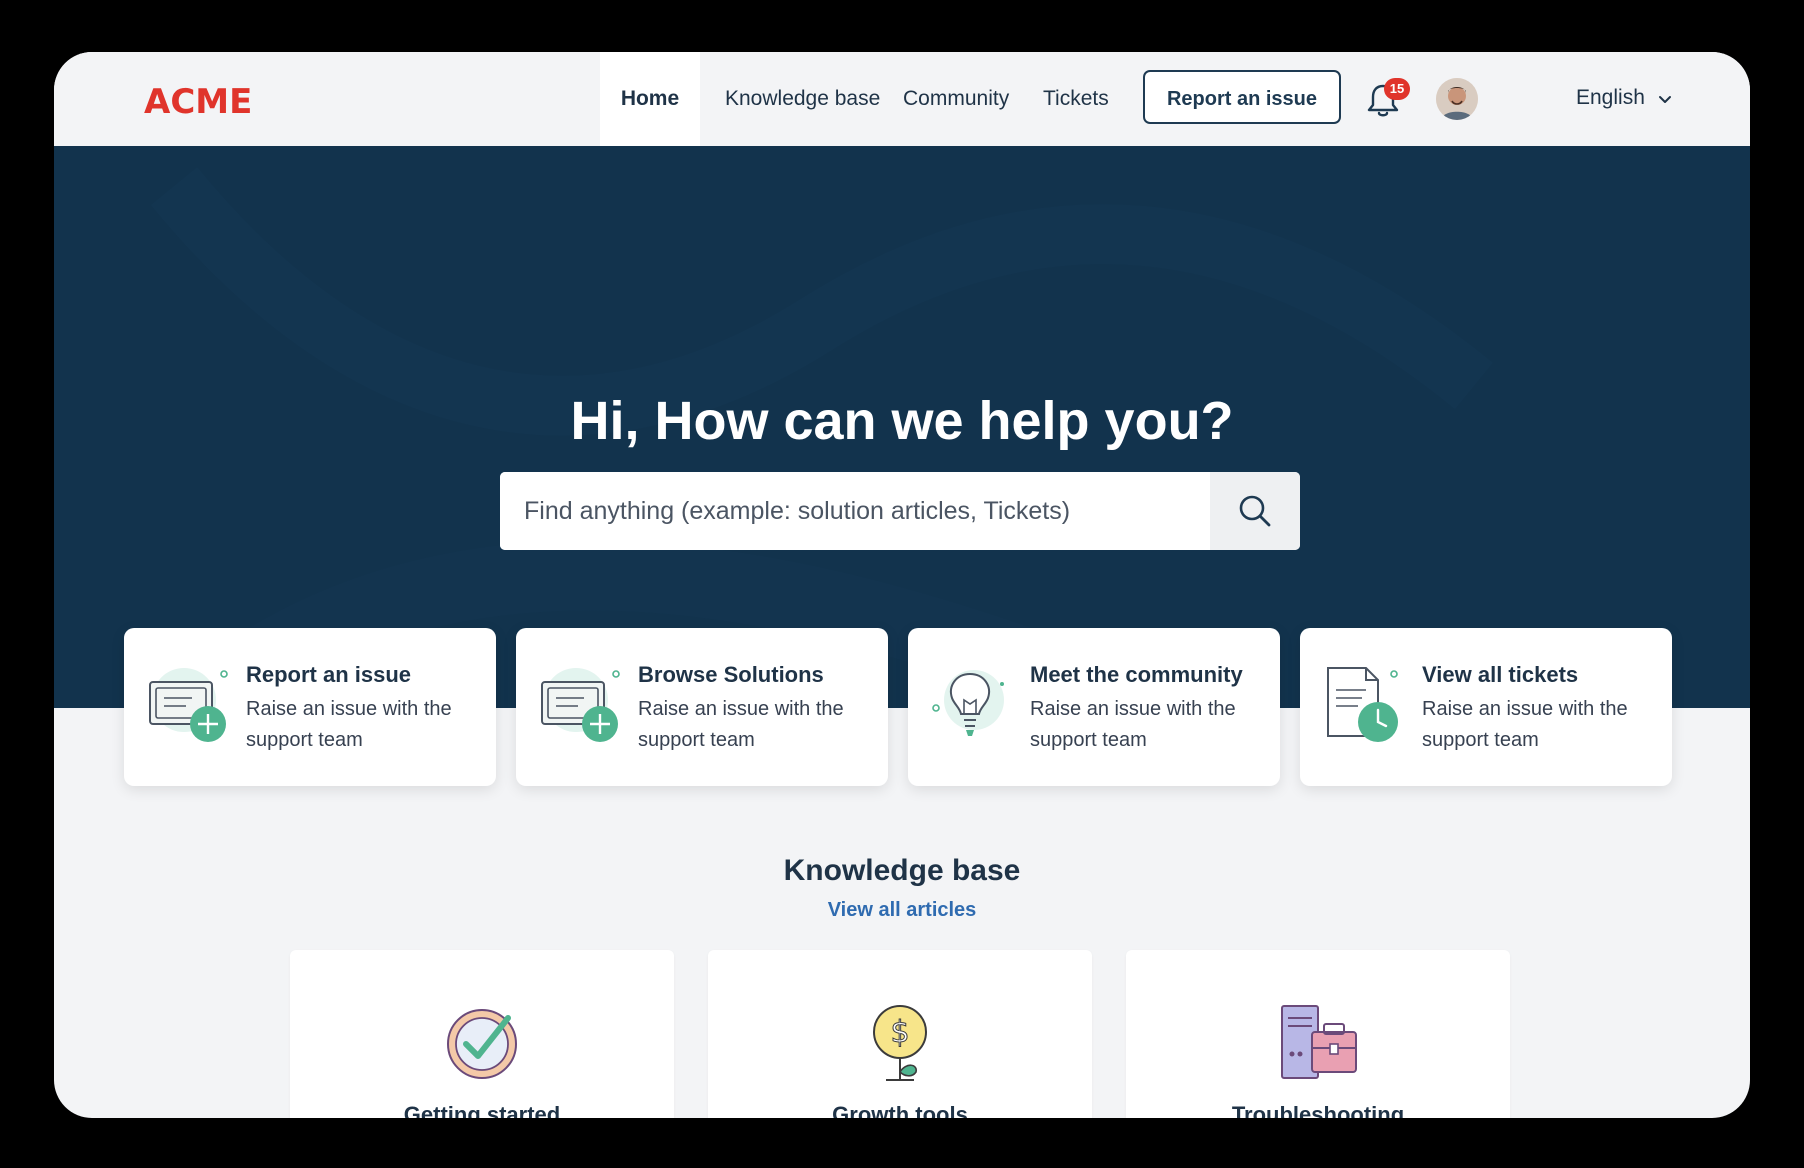  What do you see at coordinates (1457, 99) in the screenshot?
I see `user-avatar` at bounding box center [1457, 99].